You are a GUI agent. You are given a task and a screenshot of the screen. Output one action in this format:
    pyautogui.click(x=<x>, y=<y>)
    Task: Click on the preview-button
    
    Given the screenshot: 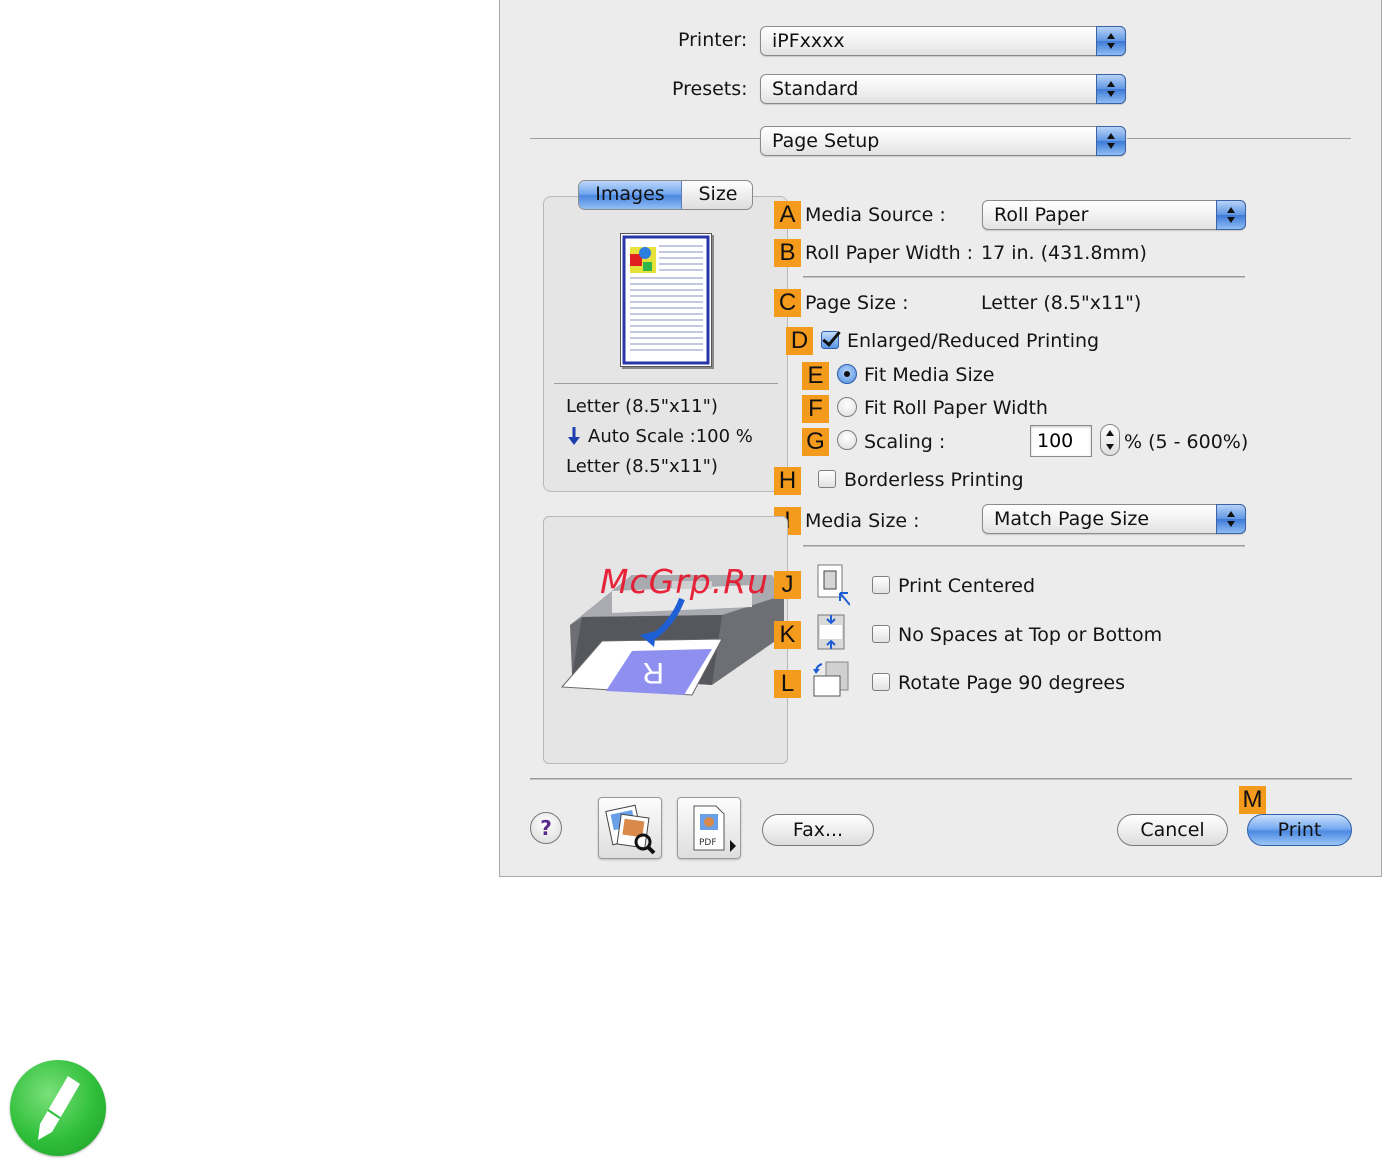 What is the action you would take?
    pyautogui.click(x=630, y=828)
    